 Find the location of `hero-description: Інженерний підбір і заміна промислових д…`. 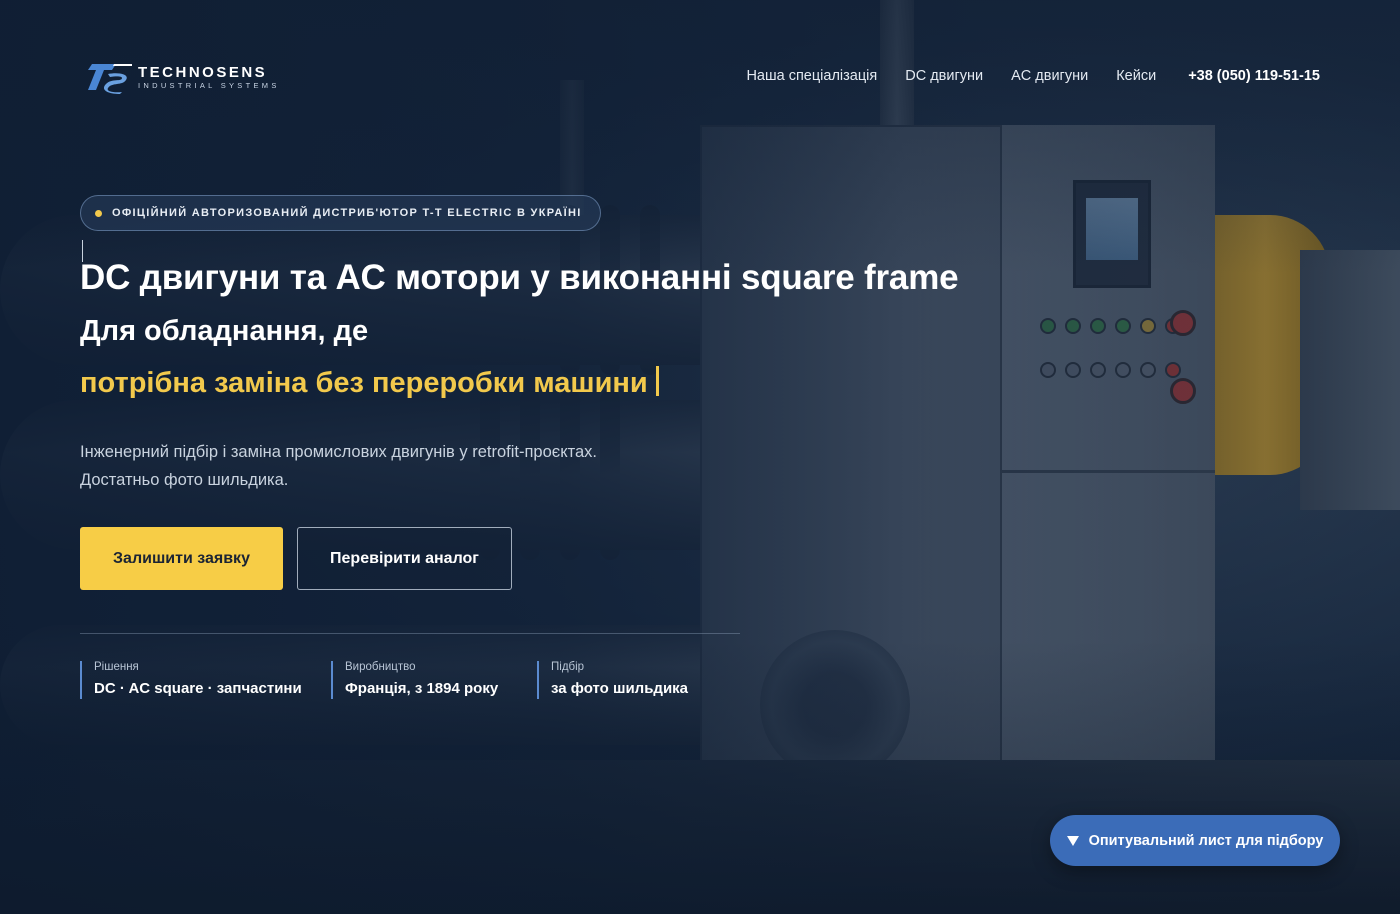

hero-description: Інженерний підбір і заміна промислових д… is located at coordinates (338, 466).